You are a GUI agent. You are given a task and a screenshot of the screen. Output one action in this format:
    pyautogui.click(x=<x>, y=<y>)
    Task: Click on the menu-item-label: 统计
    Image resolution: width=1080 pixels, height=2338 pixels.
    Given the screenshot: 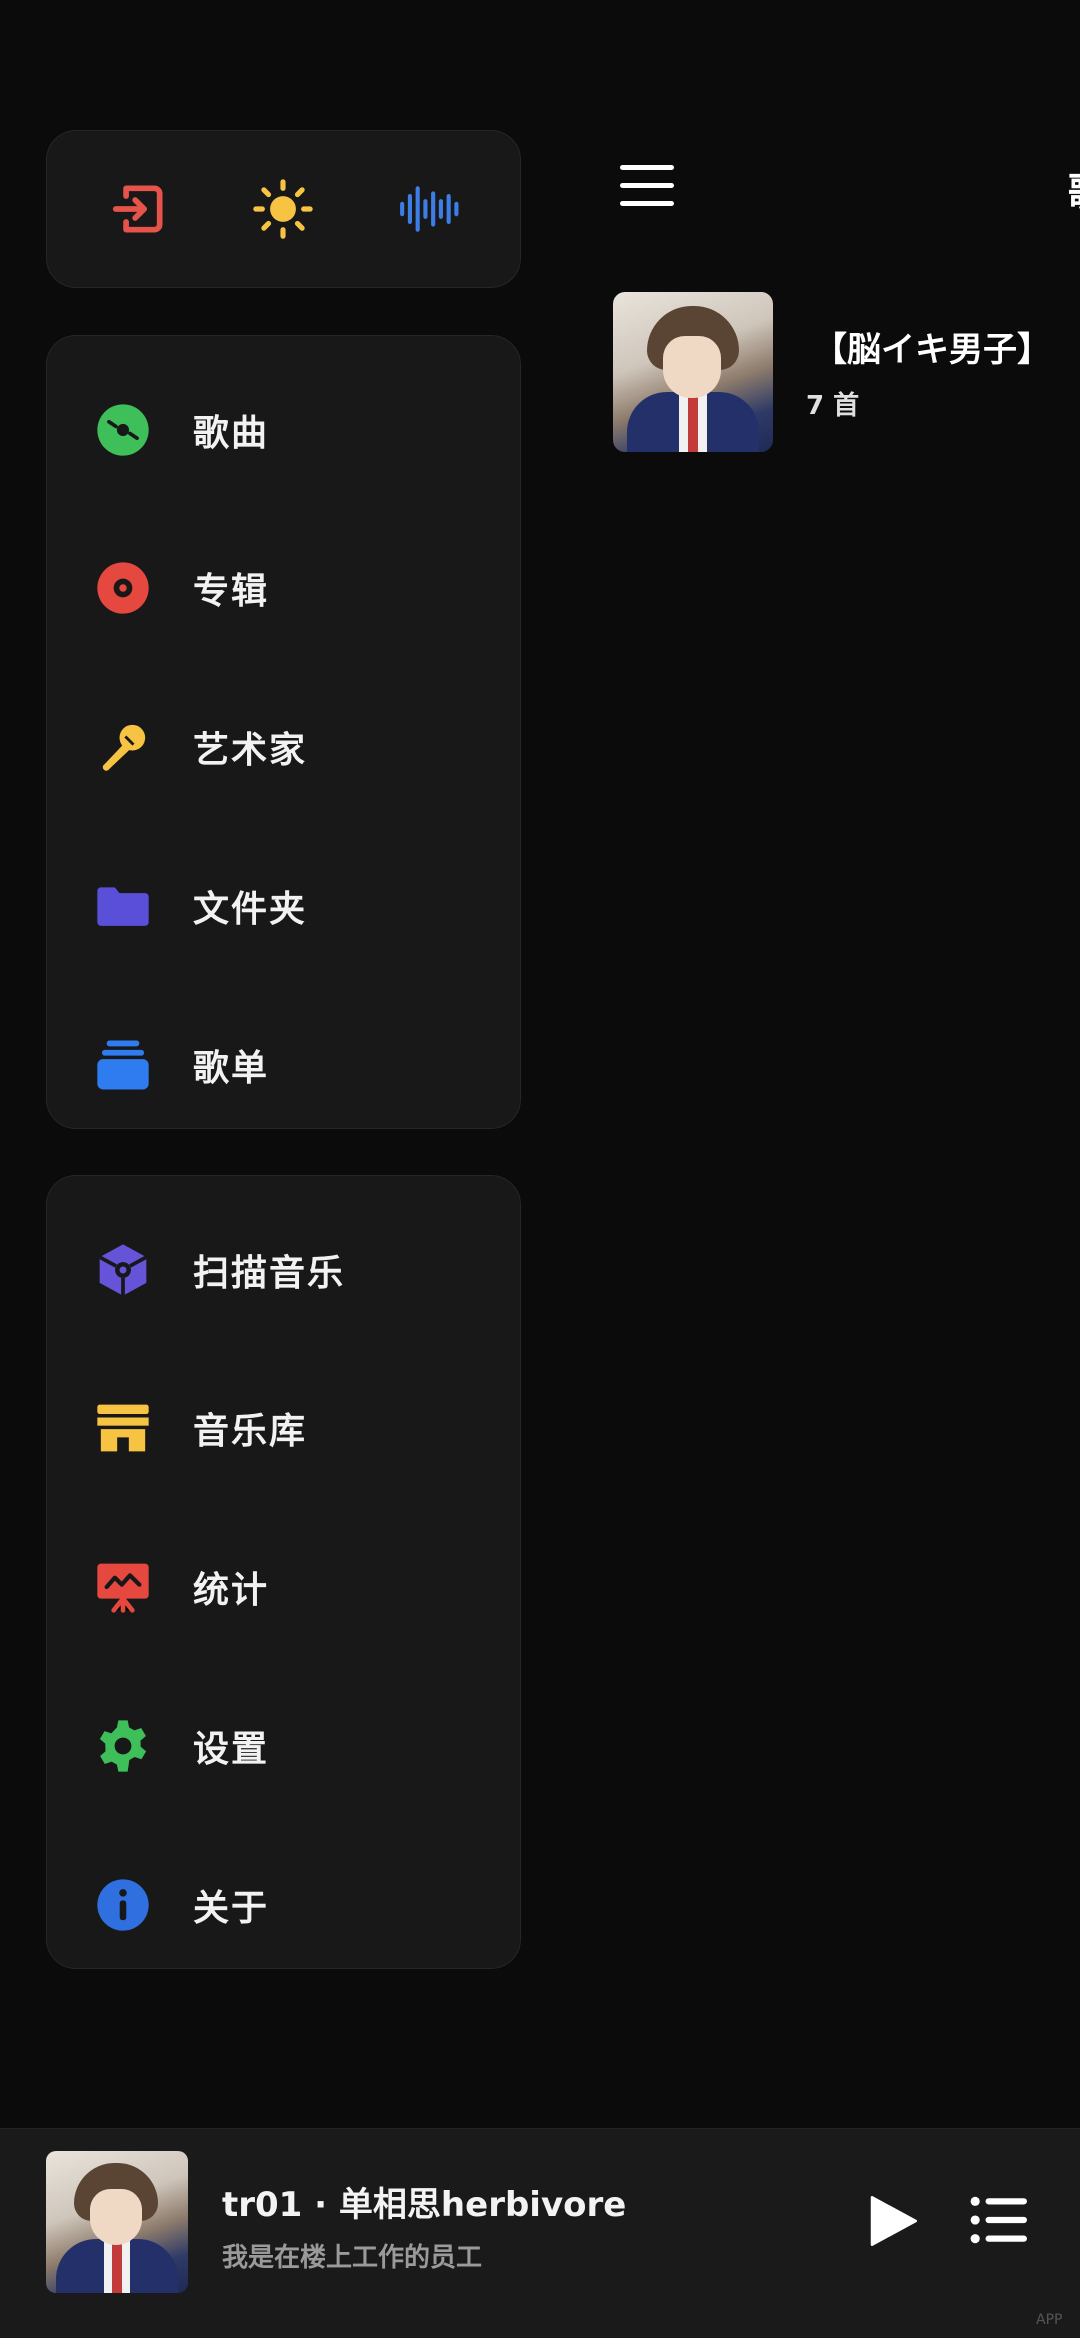 What is the action you would take?
    pyautogui.click(x=231, y=1590)
    